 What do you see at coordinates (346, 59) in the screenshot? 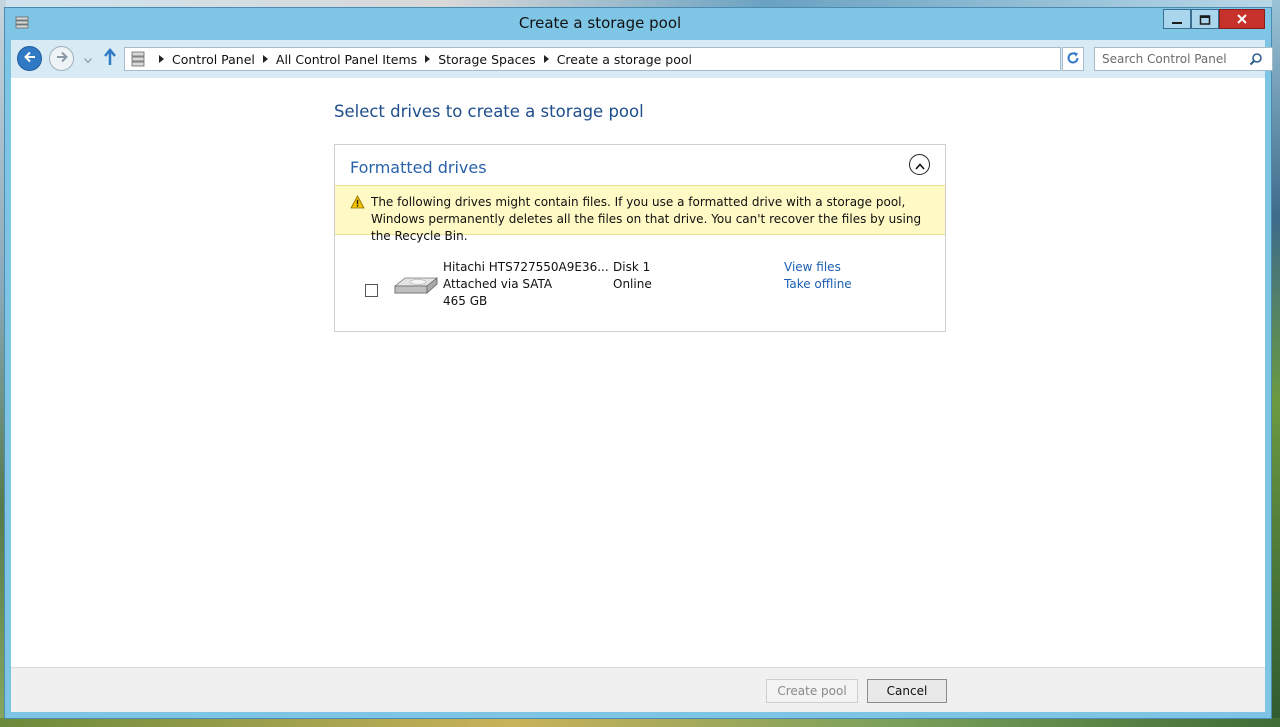
I see `breadcrumb-all-control-panel-items: All Control Panel Items` at bounding box center [346, 59].